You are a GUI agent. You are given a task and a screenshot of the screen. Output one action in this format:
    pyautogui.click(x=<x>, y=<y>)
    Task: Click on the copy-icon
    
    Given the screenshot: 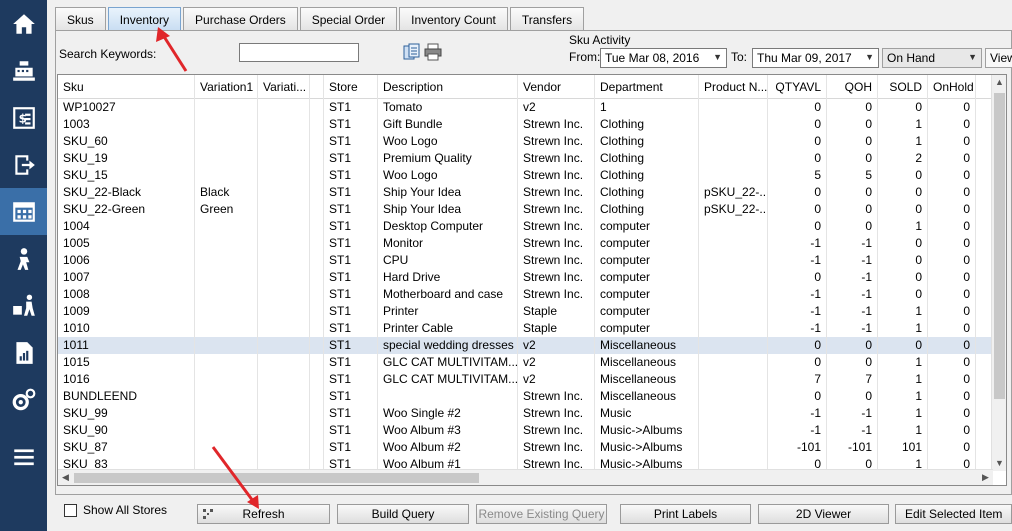 What is the action you would take?
    pyautogui.click(x=412, y=52)
    